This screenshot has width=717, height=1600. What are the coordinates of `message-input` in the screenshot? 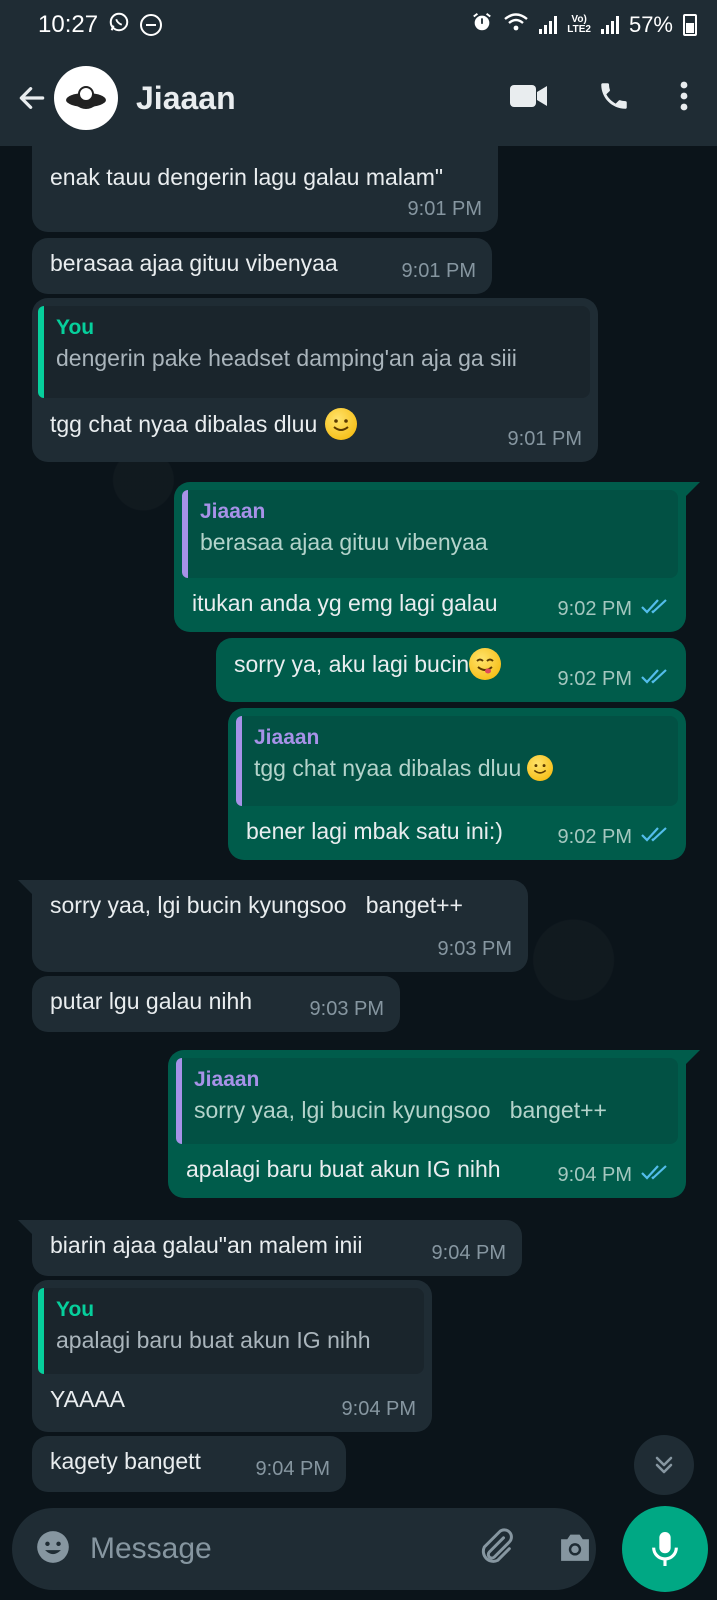 It's located at (283, 1549).